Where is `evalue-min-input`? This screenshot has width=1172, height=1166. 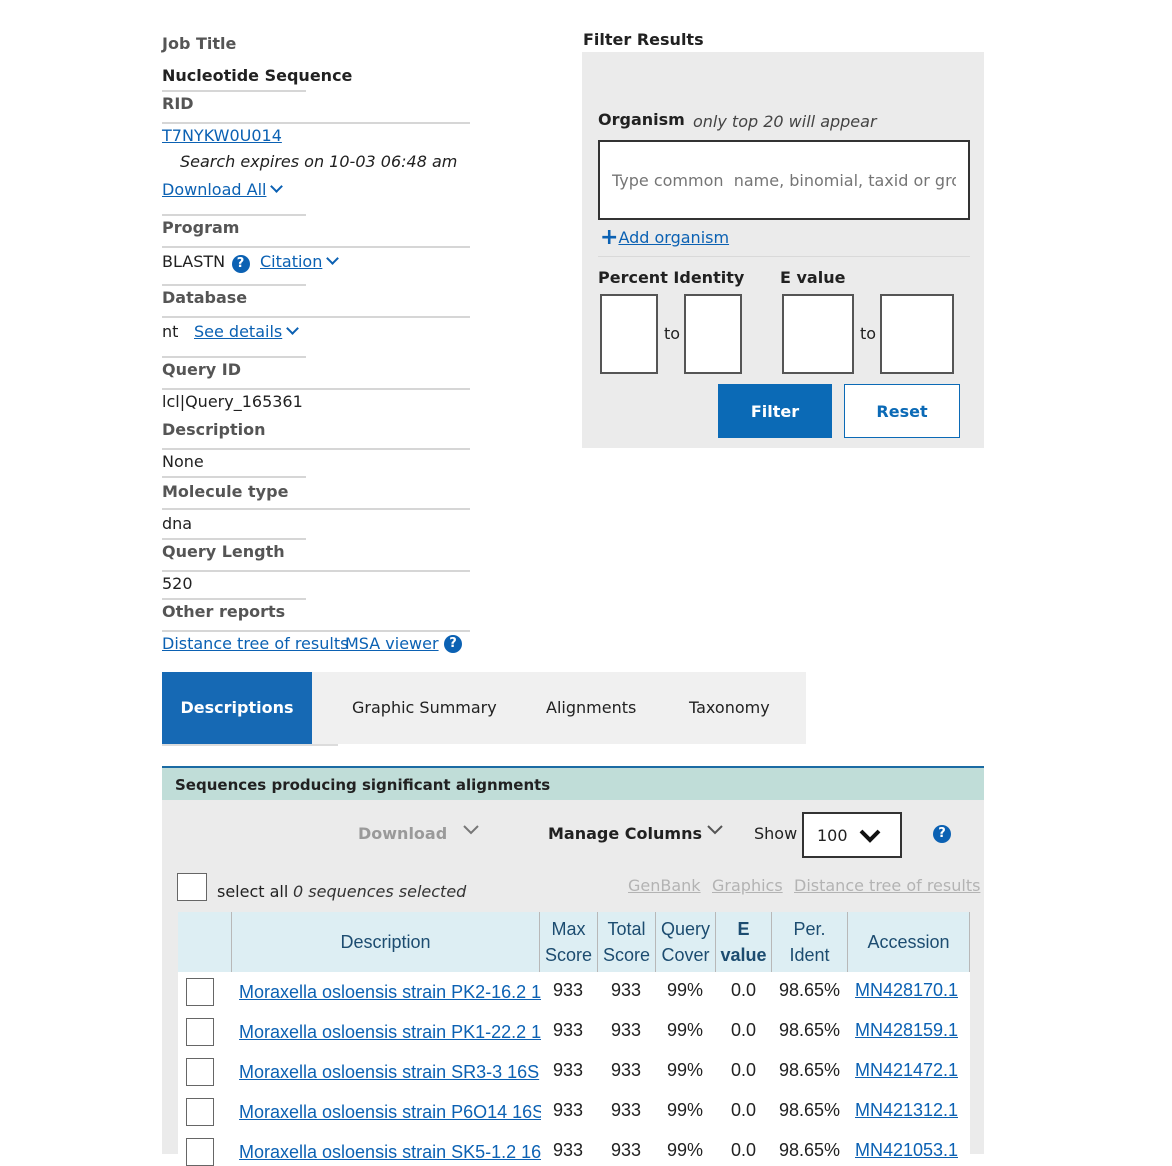 evalue-min-input is located at coordinates (818, 334).